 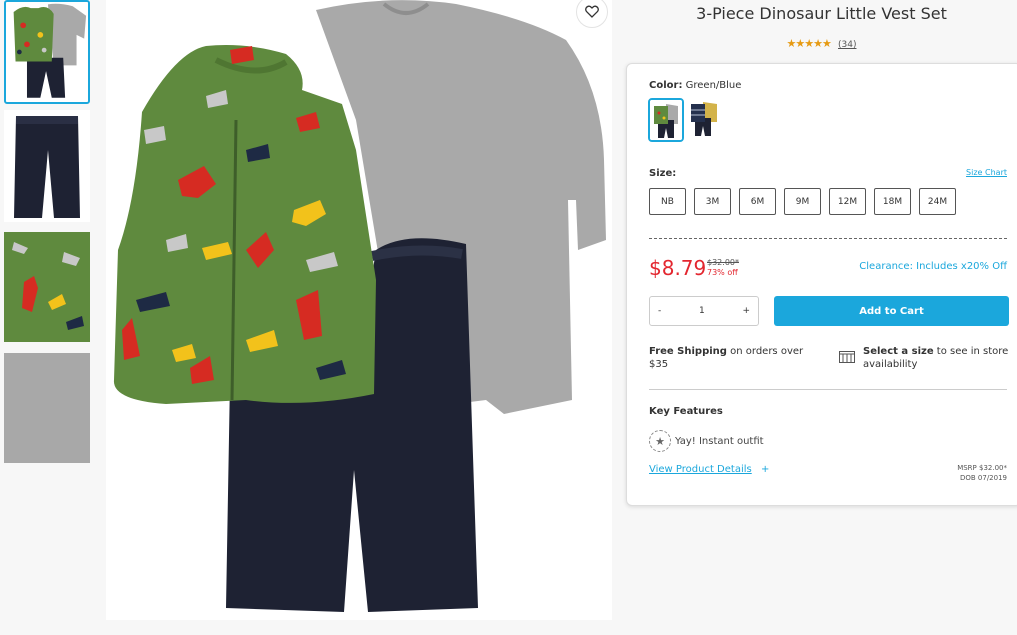 I want to click on thumbnail-outfit-front, so click(x=47, y=52).